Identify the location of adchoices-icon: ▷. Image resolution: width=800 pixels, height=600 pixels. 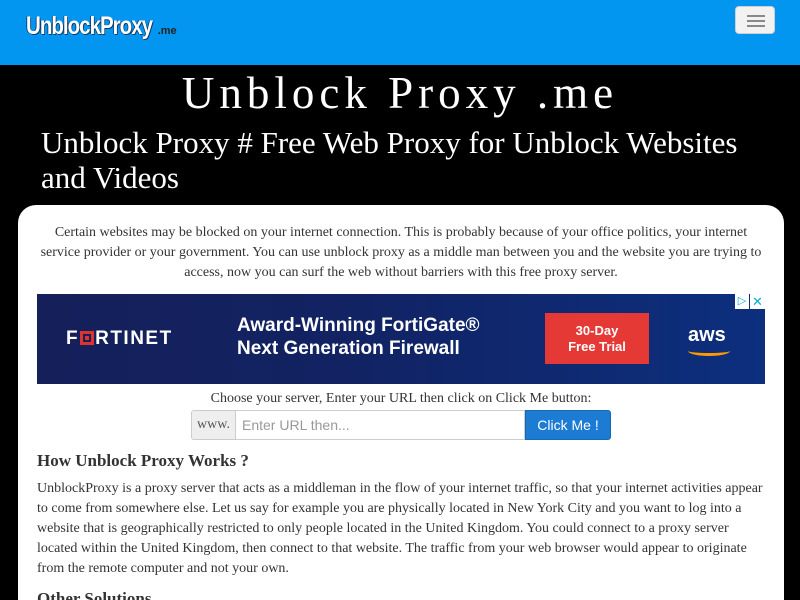
(742, 301).